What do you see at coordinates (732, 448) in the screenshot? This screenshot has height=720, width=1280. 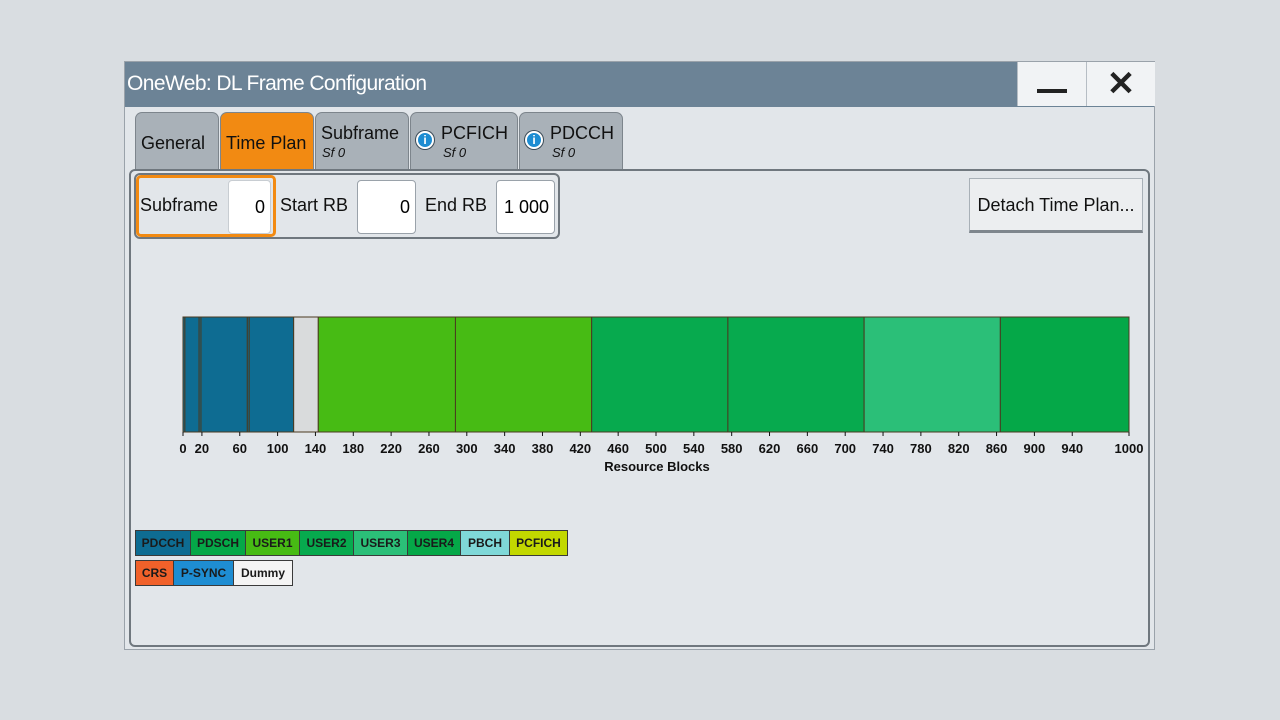 I see `x-tick-label: 580` at bounding box center [732, 448].